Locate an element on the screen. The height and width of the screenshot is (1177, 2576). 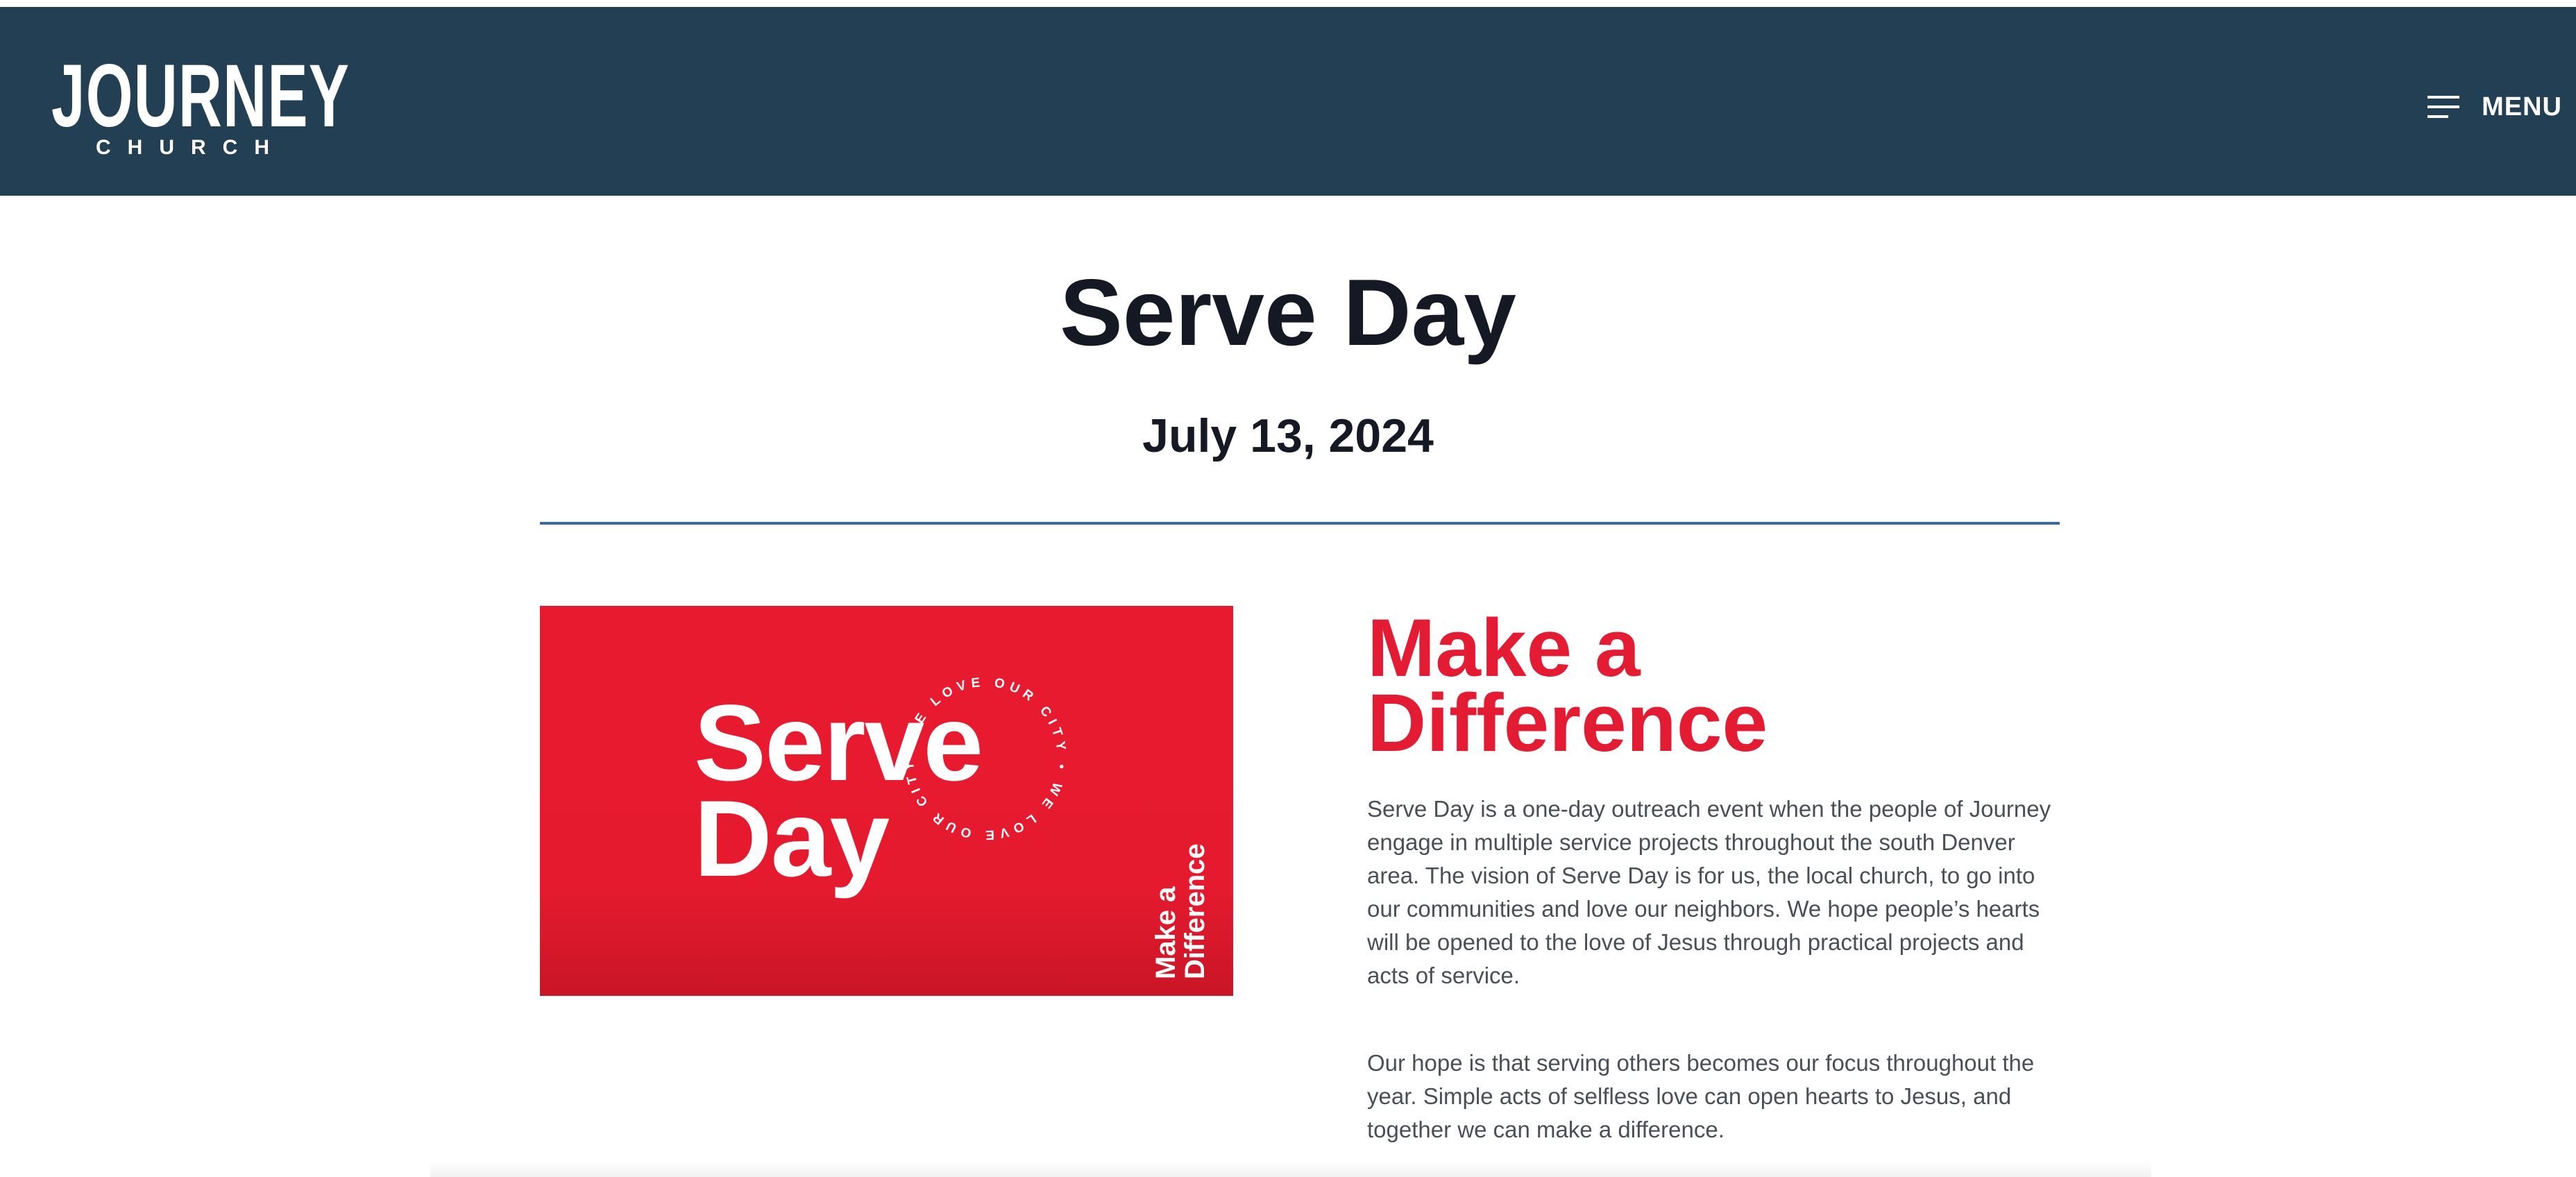
we-love-our-city-ring: WE LOVE OUR CITY • WE LOVE OUR CITY • is located at coordinates (979, 751).